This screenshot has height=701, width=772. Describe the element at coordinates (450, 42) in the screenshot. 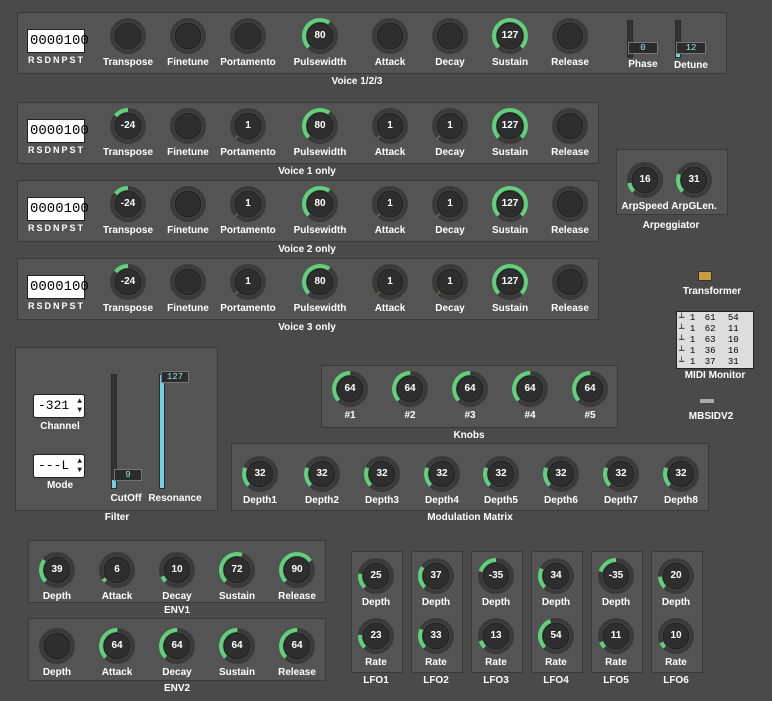

I see `voice-knob-decay: Decay` at that location.